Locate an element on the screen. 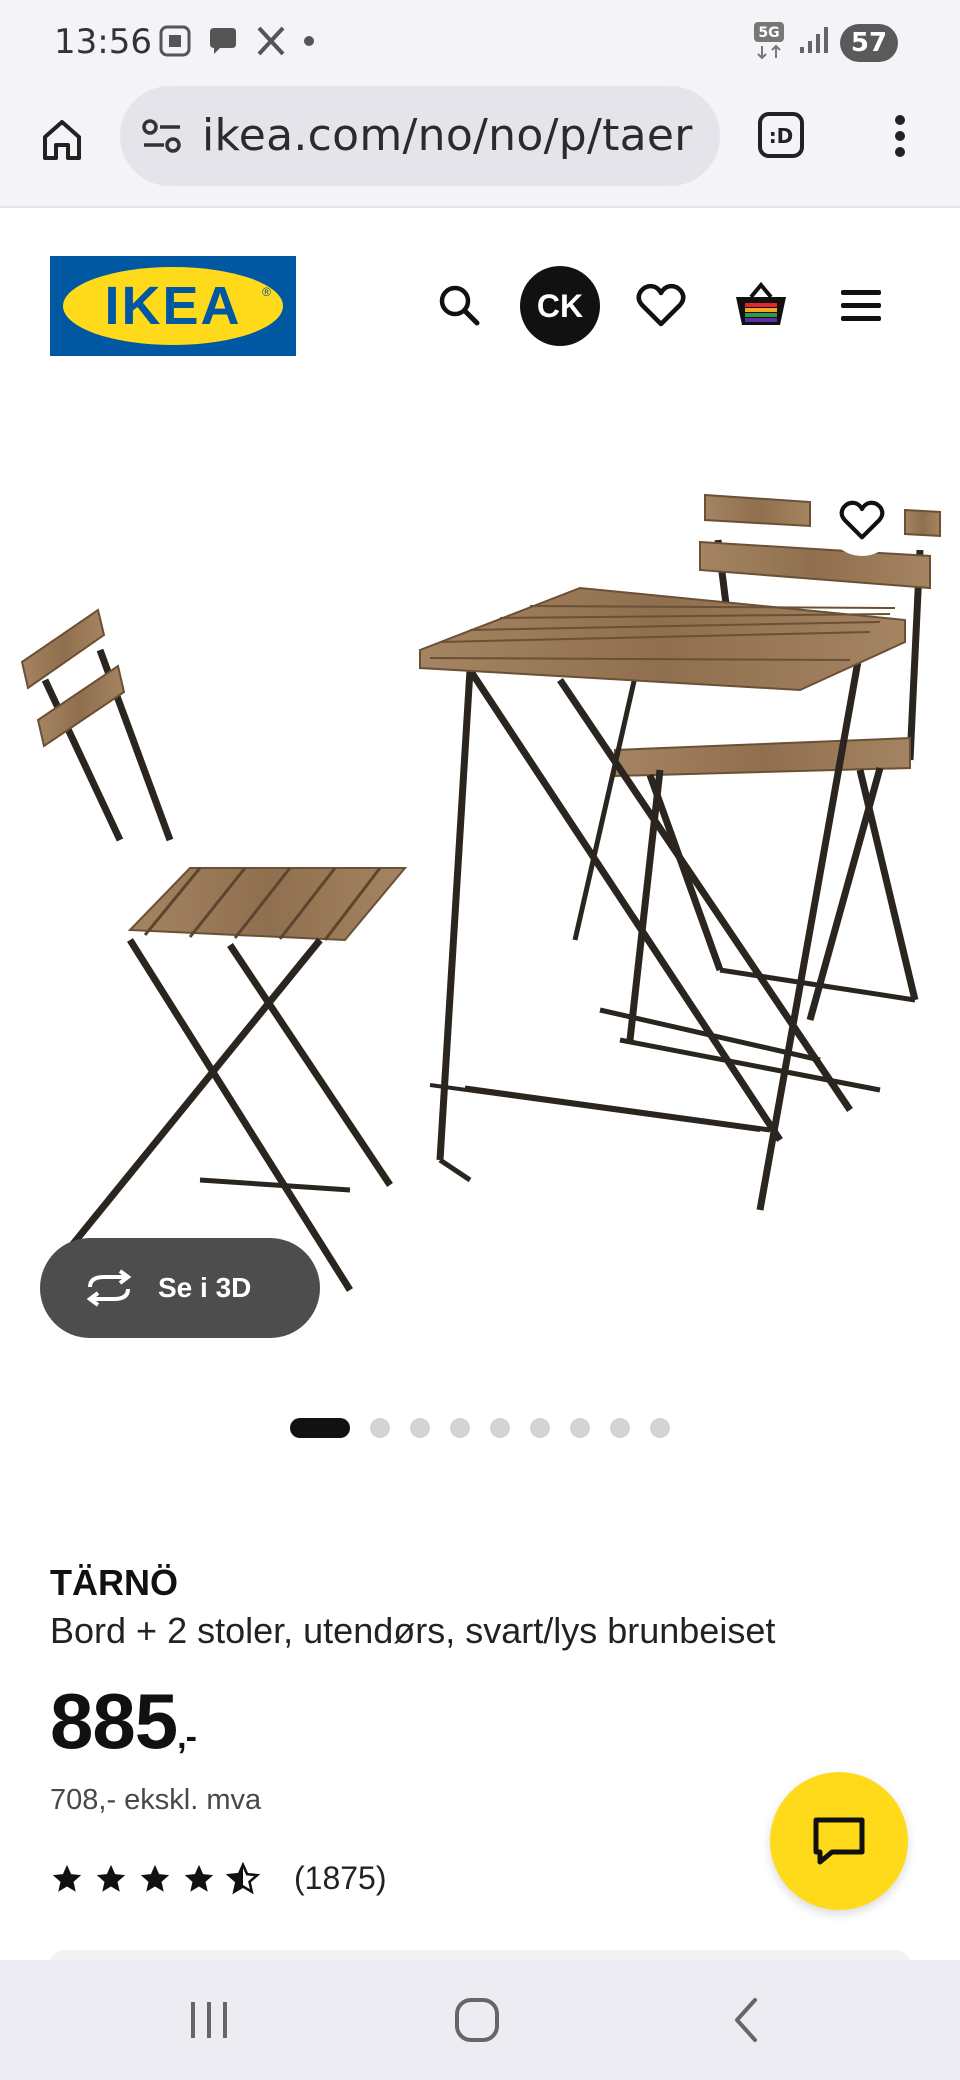  tune-icon is located at coordinates (162, 138).